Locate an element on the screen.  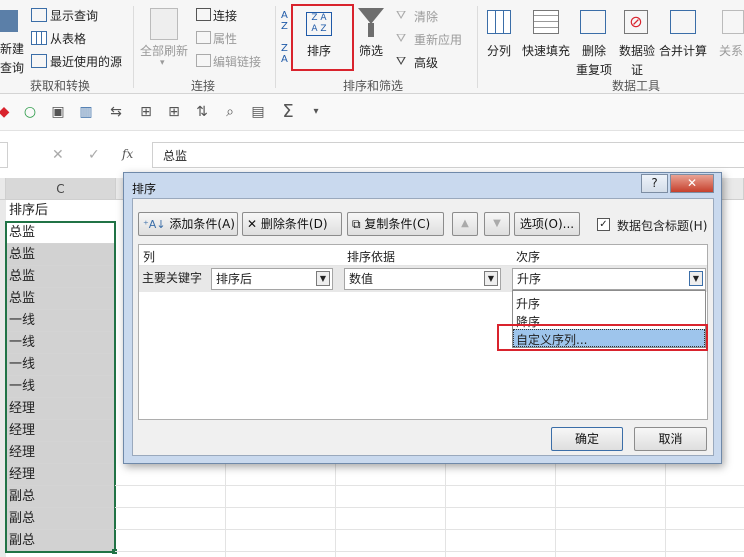
add-level-label: 添加条件(A) is located at coordinates (202, 224).